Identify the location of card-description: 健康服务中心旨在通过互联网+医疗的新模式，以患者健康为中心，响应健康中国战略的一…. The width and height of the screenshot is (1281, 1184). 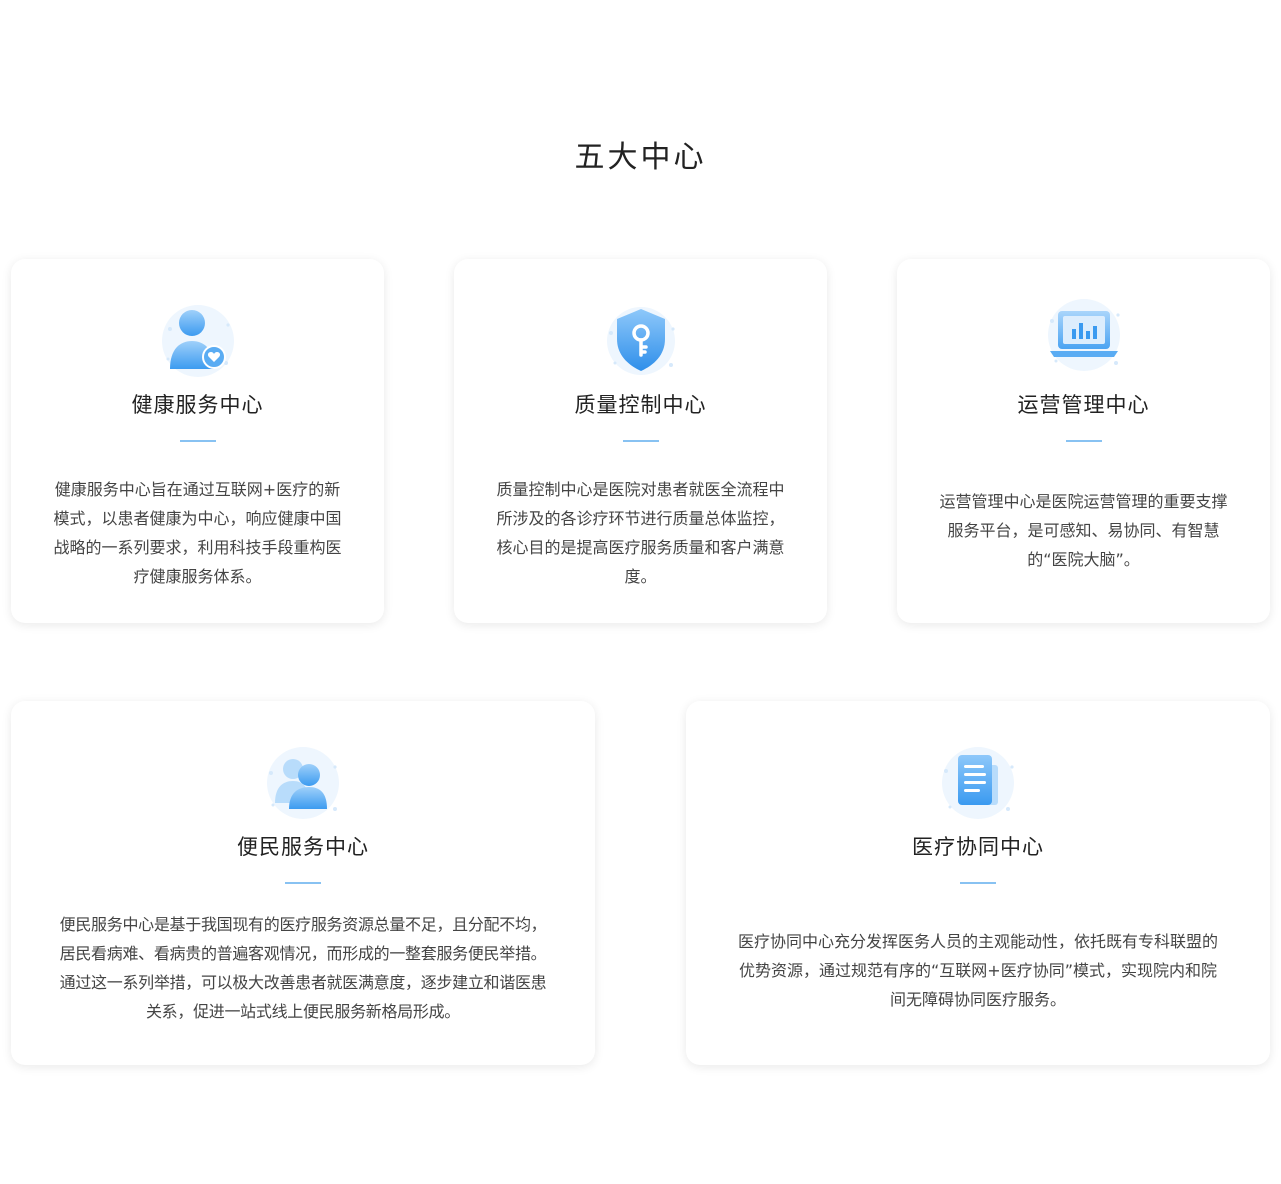
(197, 533).